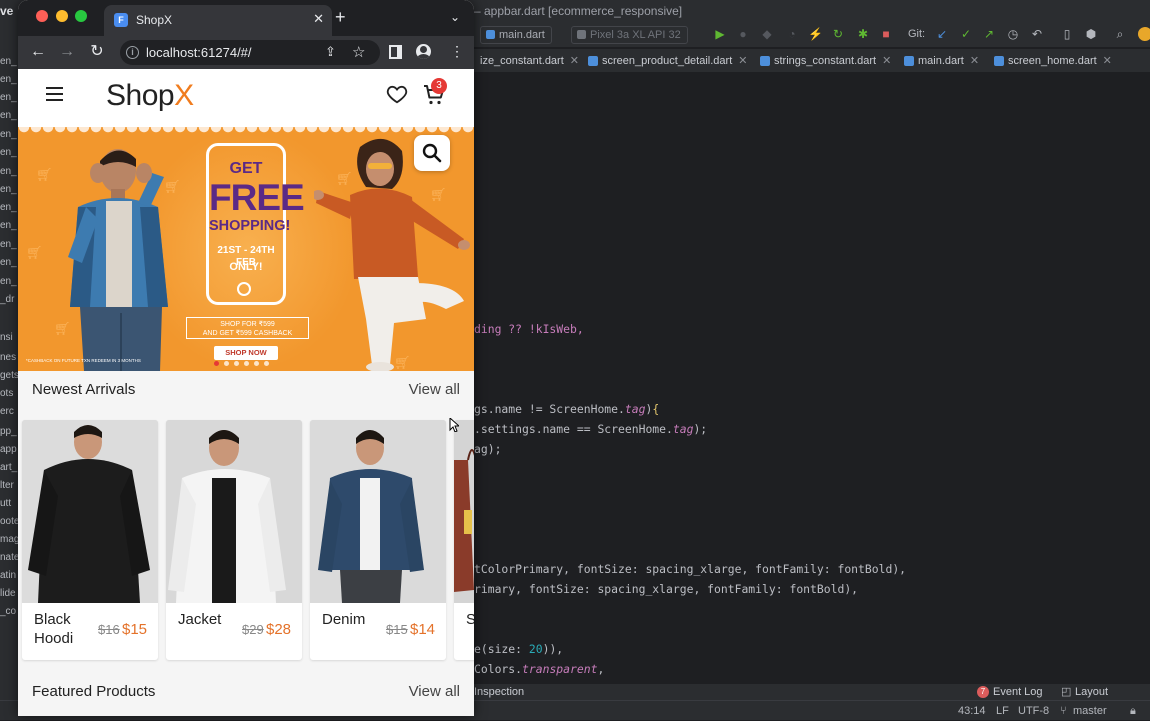 The height and width of the screenshot is (721, 1150). What do you see at coordinates (42, 16) in the screenshot?
I see `close-window-button` at bounding box center [42, 16].